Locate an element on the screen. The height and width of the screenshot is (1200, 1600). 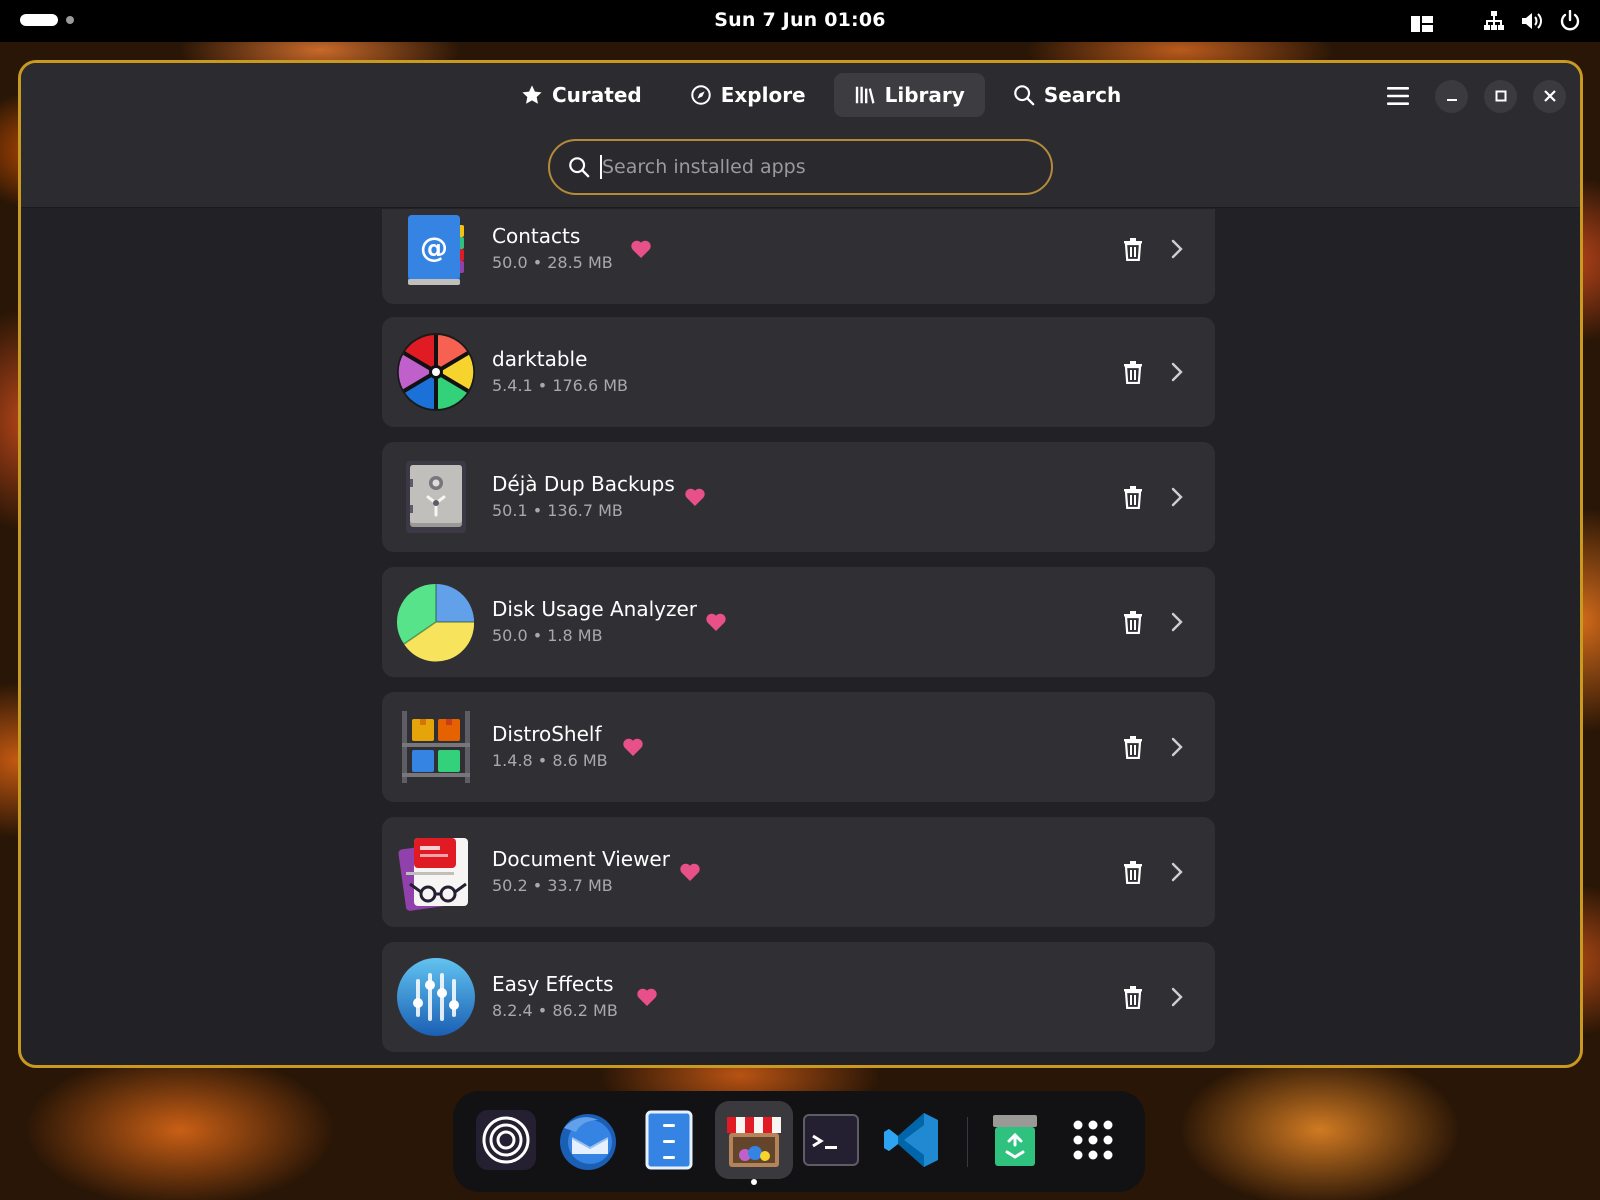
file-cabinet-icon is located at coordinates (669, 1140).